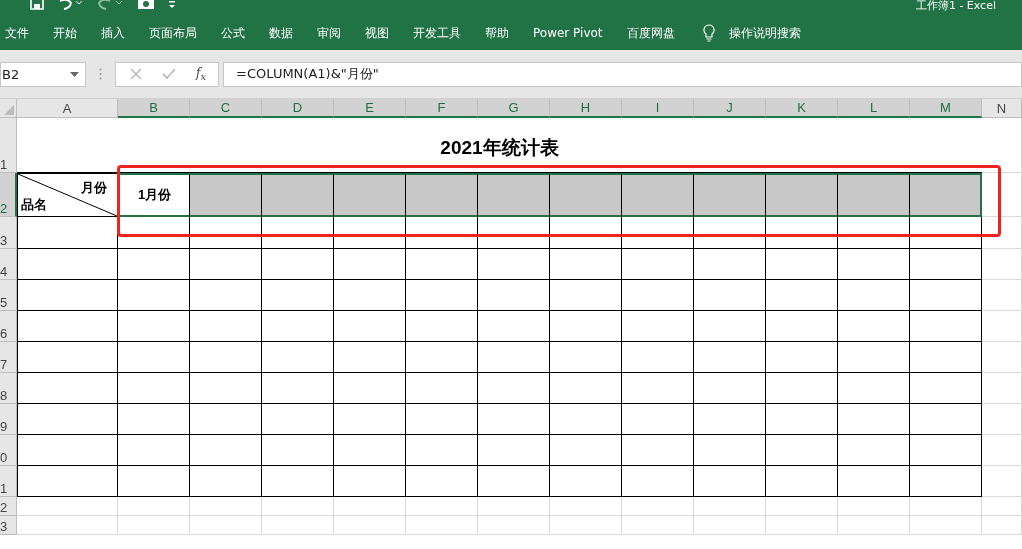 The image size is (1022, 549). I want to click on ribbon-tab: 插入, so click(113, 33).